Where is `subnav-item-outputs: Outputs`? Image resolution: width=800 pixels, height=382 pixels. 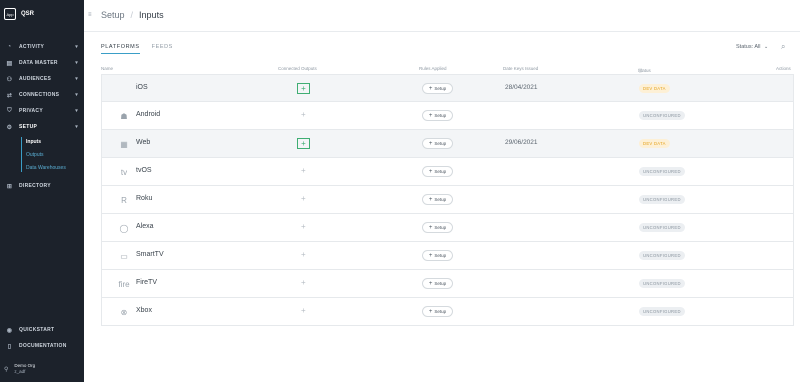 subnav-item-outputs: Outputs is located at coordinates (55, 154).